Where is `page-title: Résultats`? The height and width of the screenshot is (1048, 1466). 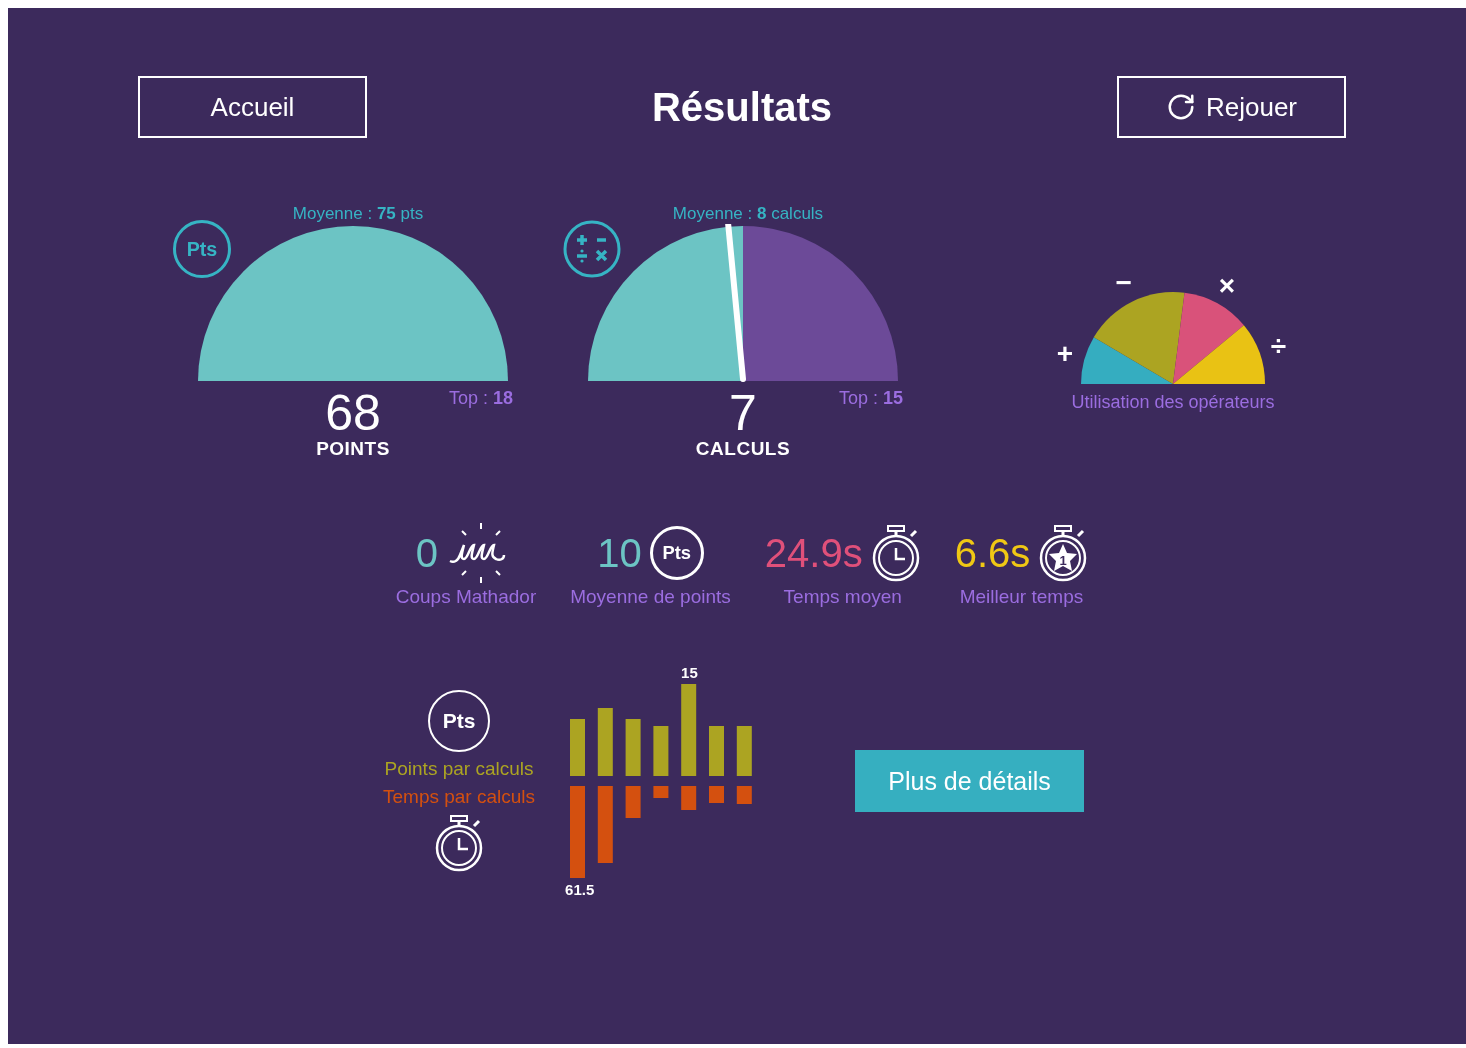
page-title: Résultats is located at coordinates (742, 107).